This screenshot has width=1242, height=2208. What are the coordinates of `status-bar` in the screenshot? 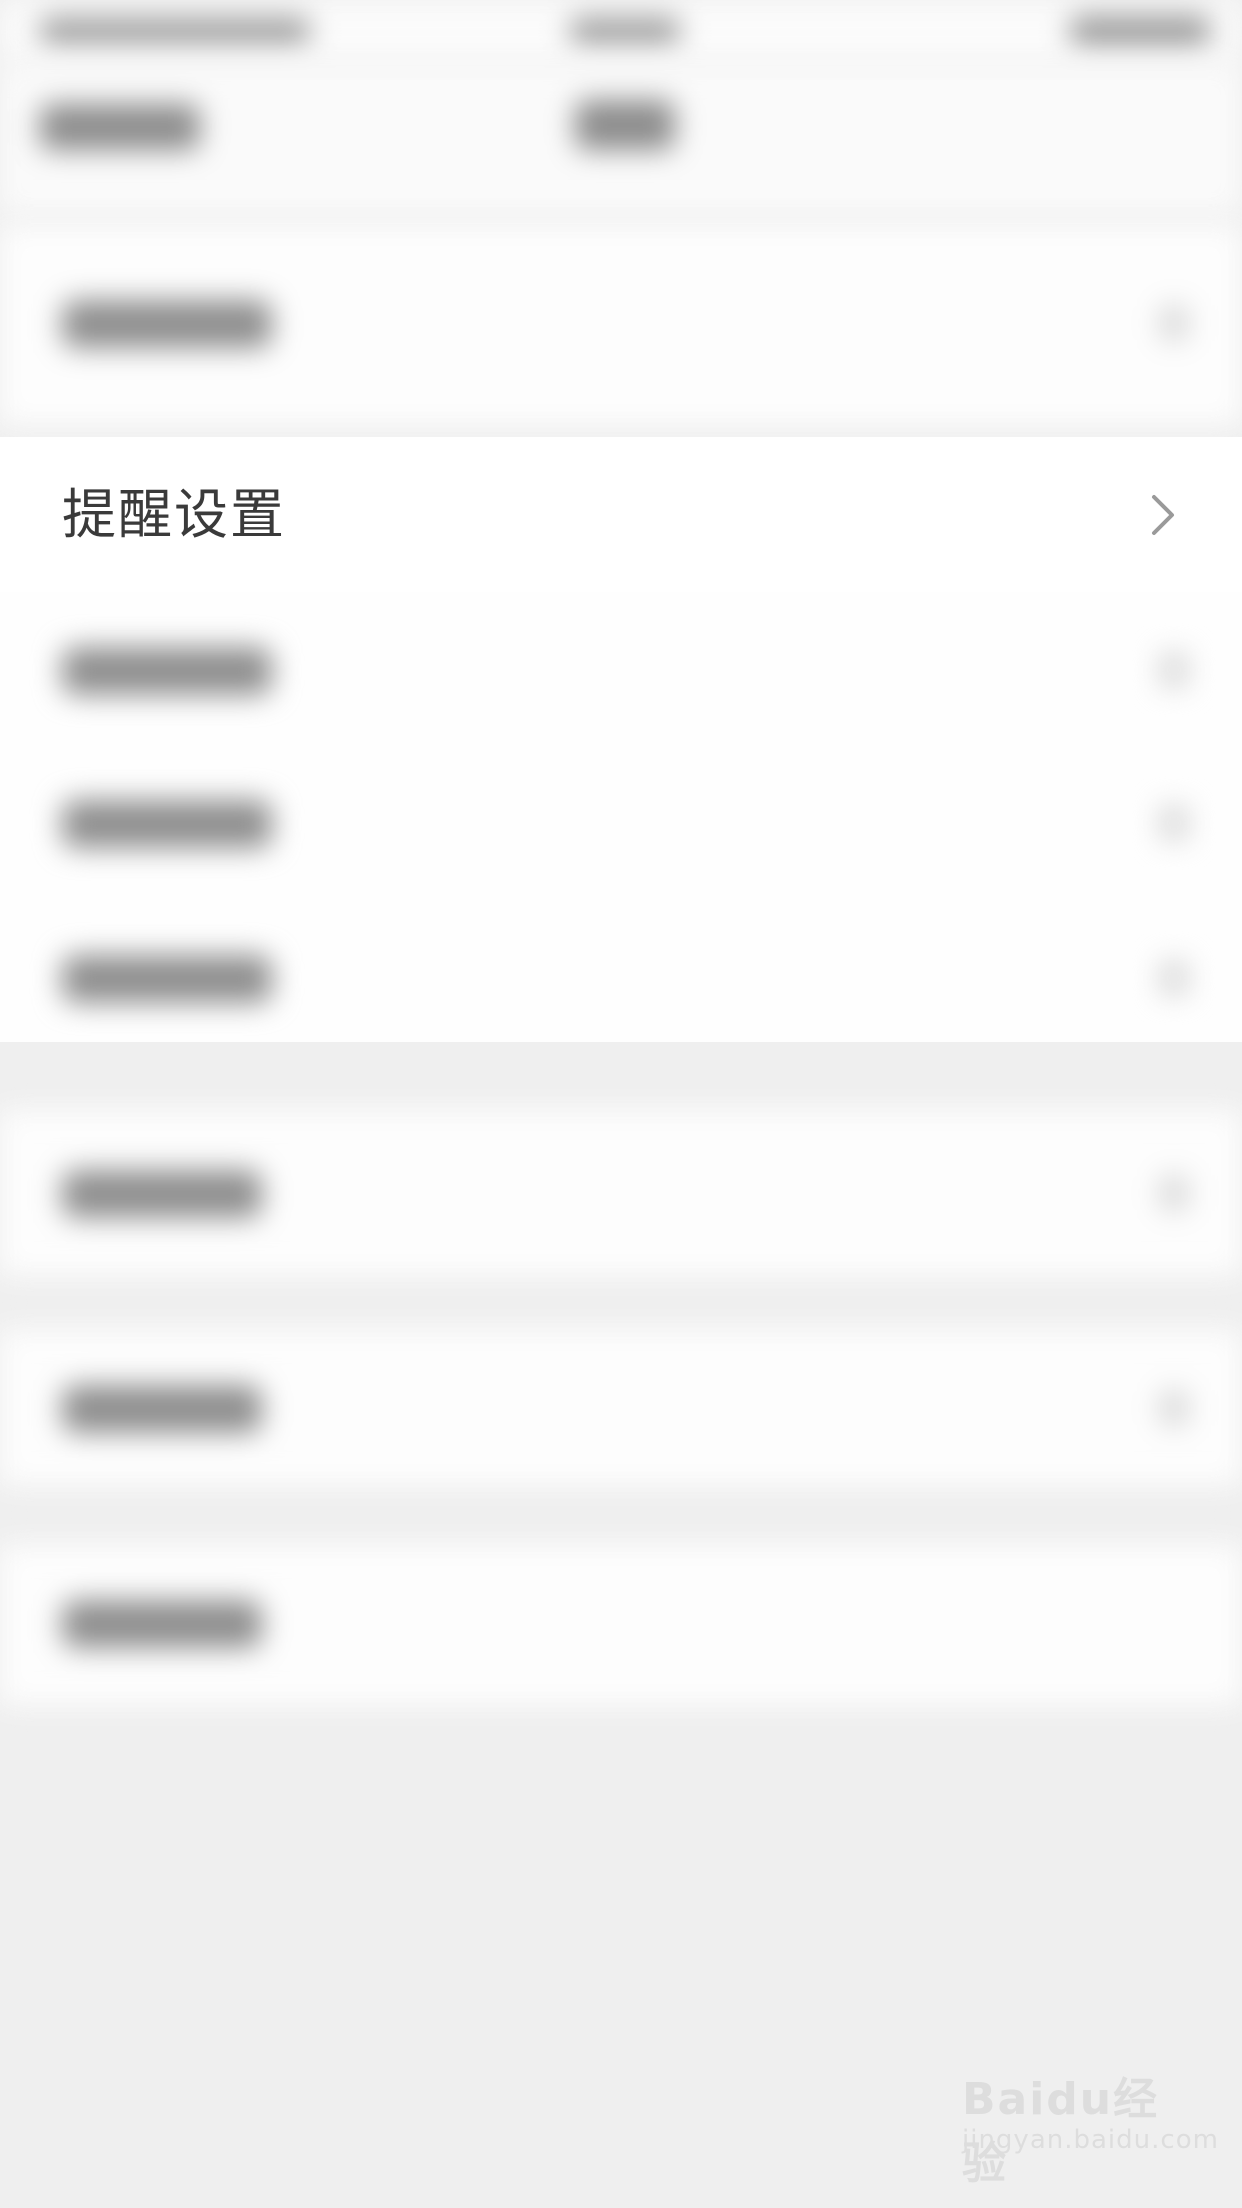 It's located at (621, 32).